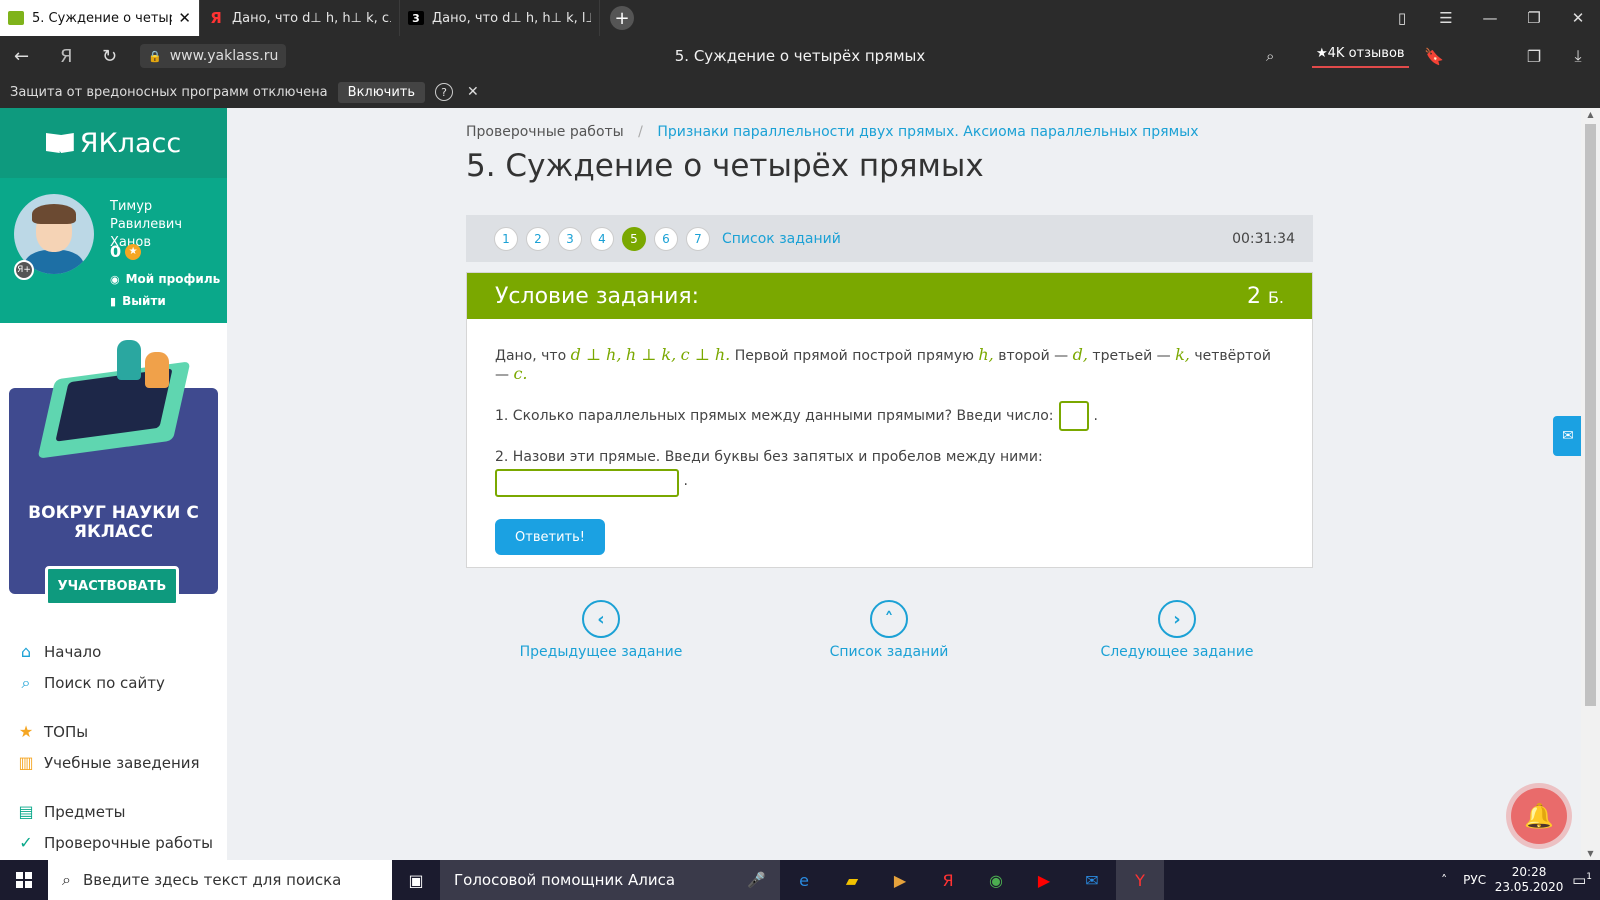 The width and height of the screenshot is (1600, 900). What do you see at coordinates (26, 811) in the screenshot?
I see `books-icon: ▤` at bounding box center [26, 811].